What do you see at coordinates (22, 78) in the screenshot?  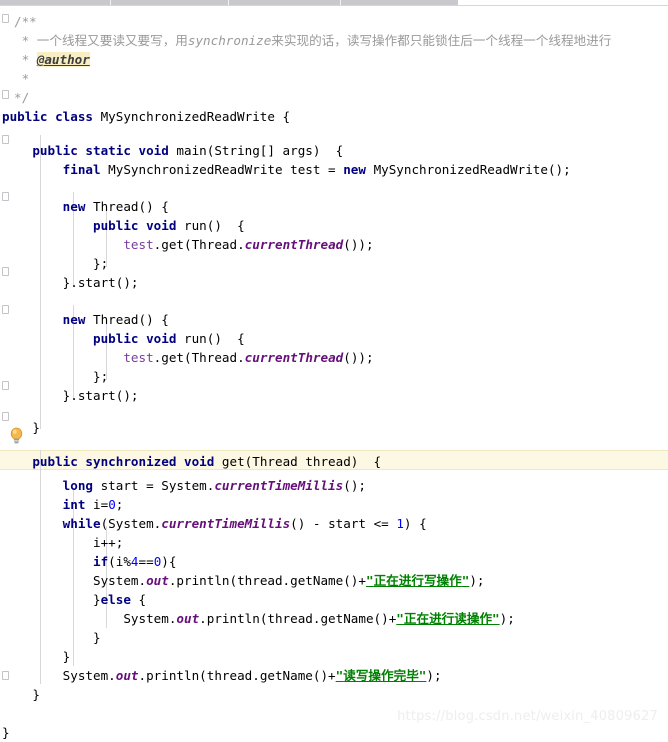 I see `code-line: *` at bounding box center [22, 78].